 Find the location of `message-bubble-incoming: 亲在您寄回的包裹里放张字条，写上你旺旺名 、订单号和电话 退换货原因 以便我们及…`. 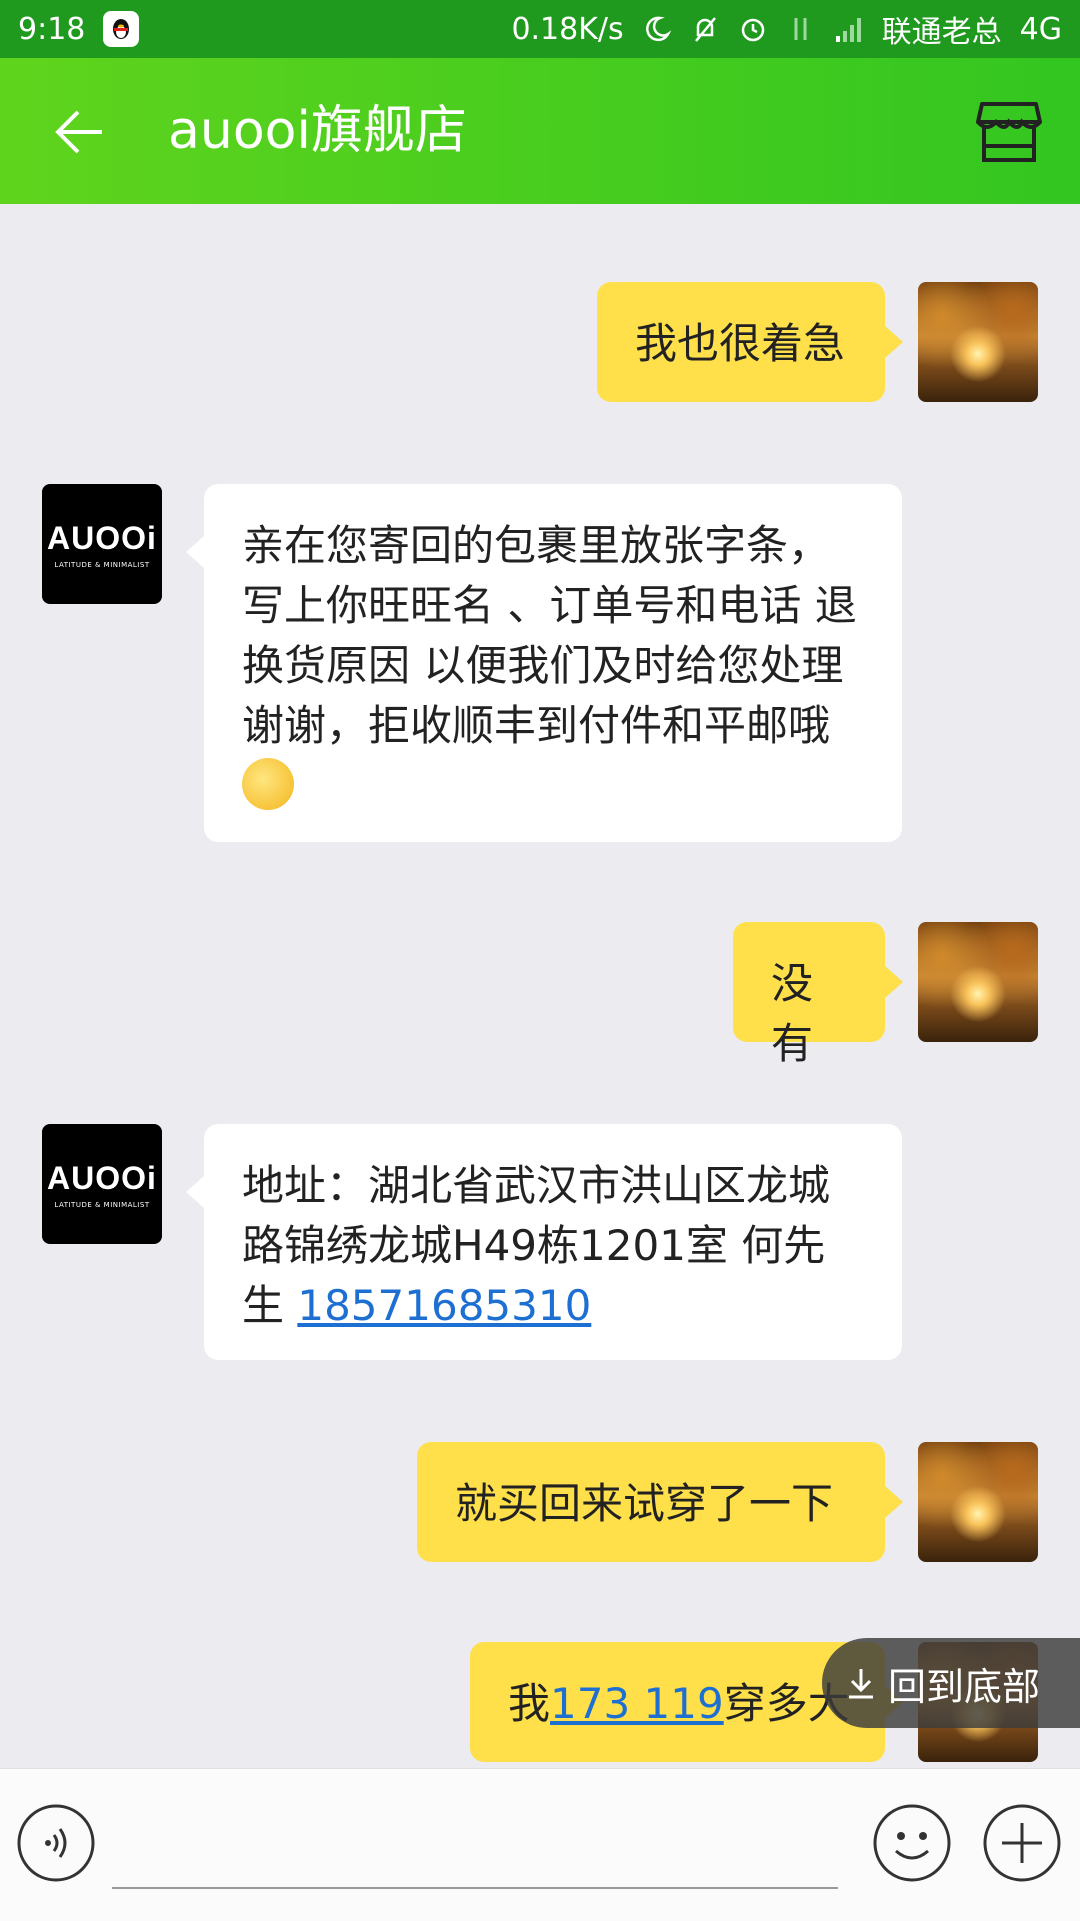

message-bubble-incoming: 亲在您寄回的包裹里放张字条，写上你旺旺名 、订单号和电话 退换货原因 以便我们及… is located at coordinates (544, 663).